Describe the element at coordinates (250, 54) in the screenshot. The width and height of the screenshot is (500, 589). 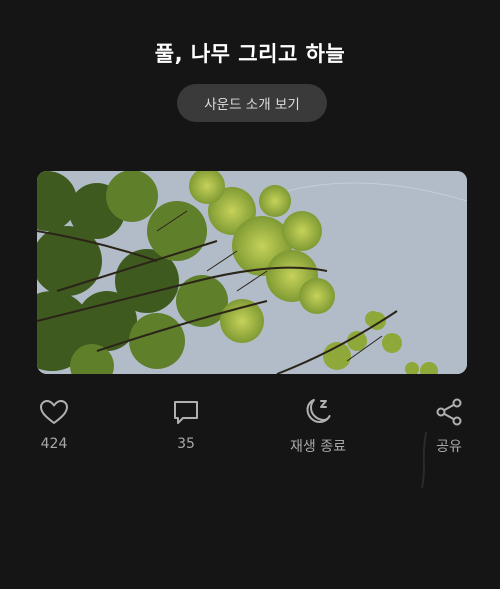
I see `page-title: 풀, 나무 그리고 하늘` at that location.